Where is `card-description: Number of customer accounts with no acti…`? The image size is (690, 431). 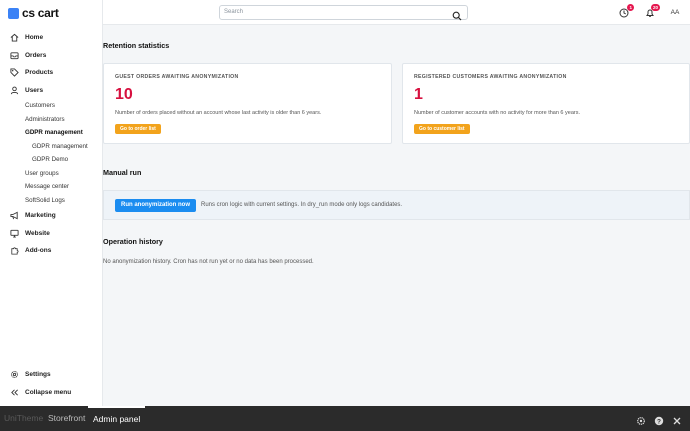 card-description: Number of customer accounts with no acti… is located at coordinates (497, 113).